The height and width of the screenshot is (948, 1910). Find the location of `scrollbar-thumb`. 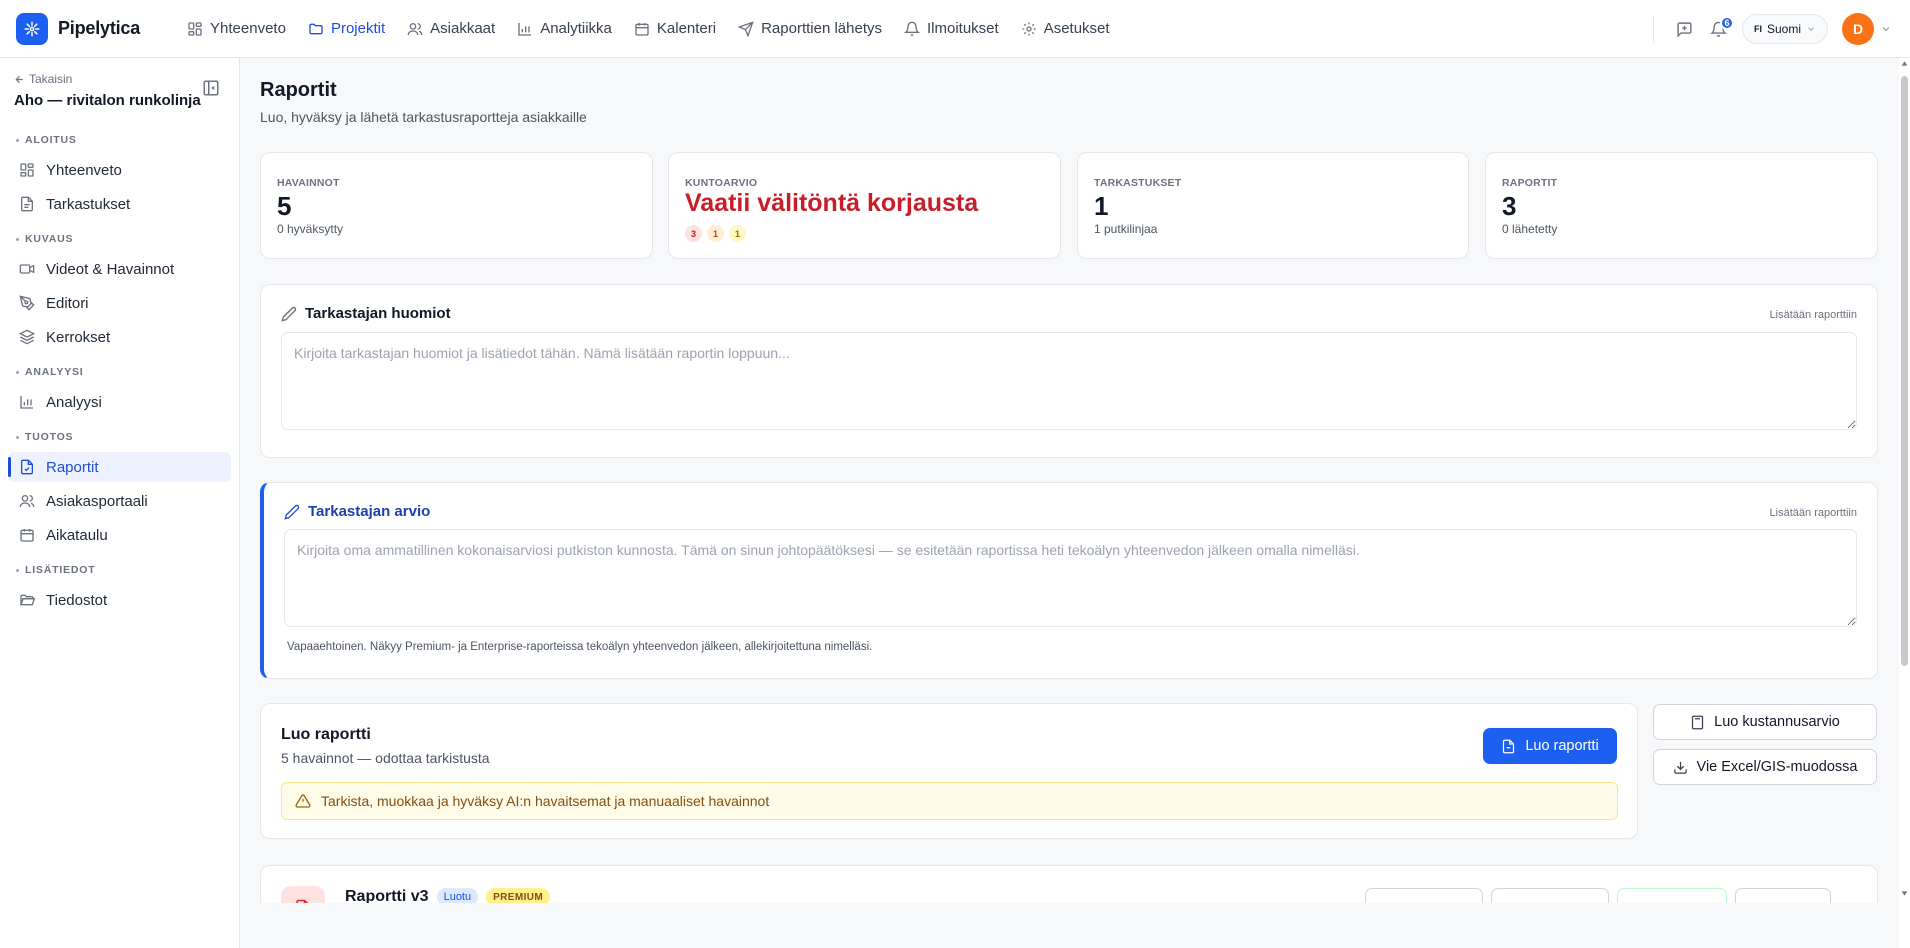

scrollbar-thumb is located at coordinates (1904, 371).